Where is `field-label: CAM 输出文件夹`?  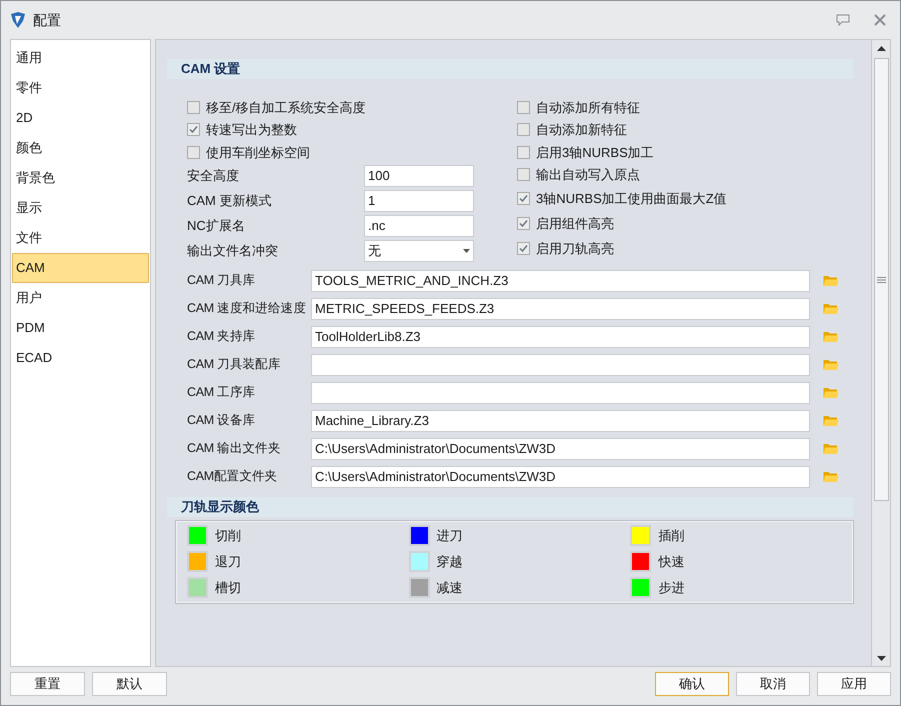
field-label: CAM 输出文件夹 is located at coordinates (234, 449).